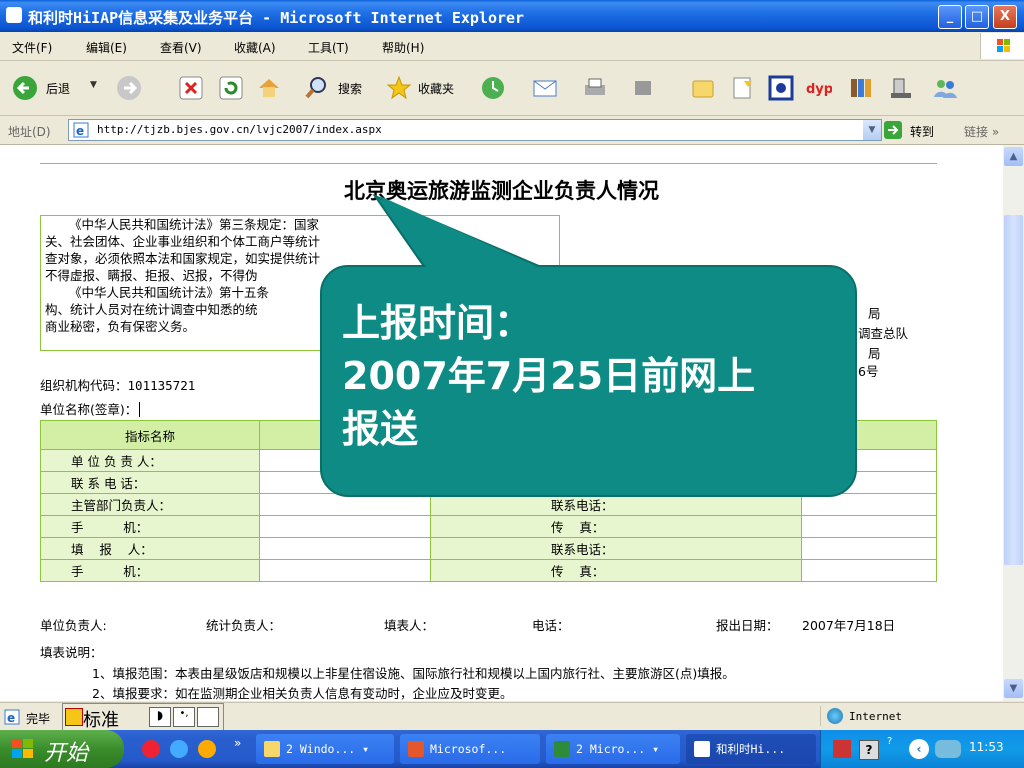 The width and height of the screenshot is (1024, 768). I want to click on search-icon, so click(317, 88).